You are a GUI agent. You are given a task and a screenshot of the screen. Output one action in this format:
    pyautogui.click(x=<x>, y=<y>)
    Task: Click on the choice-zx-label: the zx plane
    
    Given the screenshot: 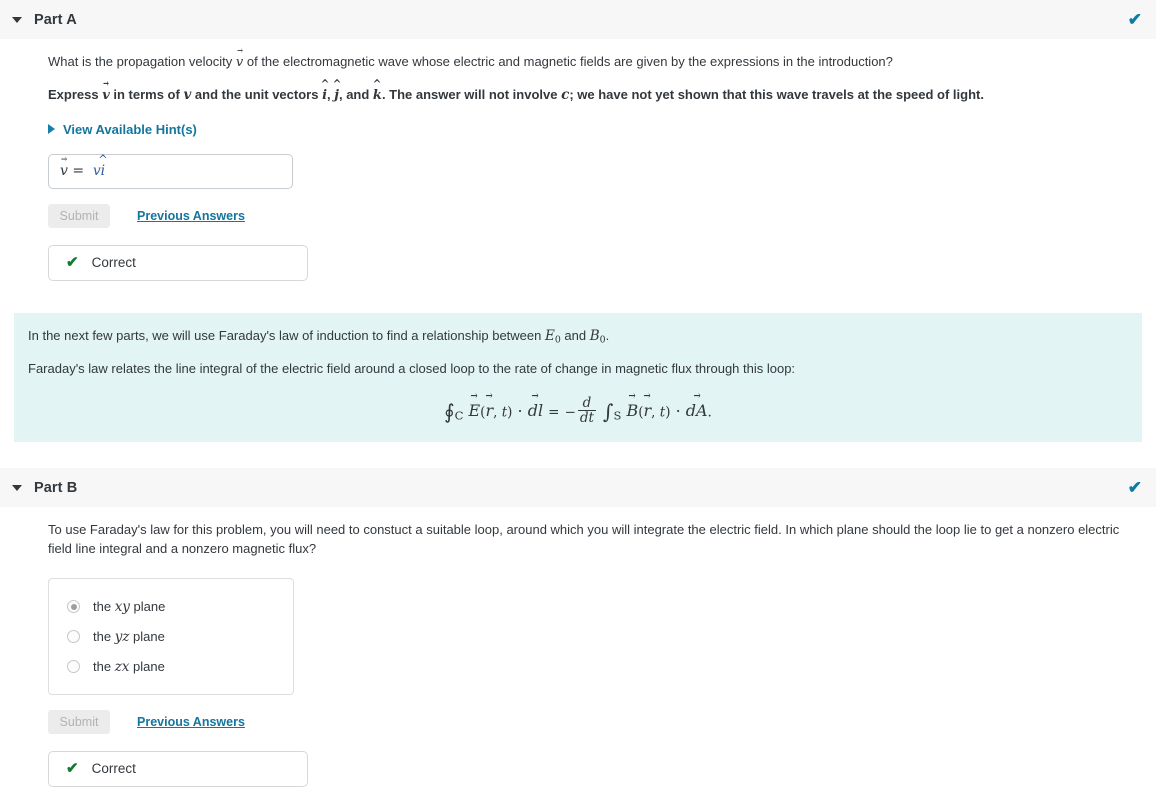 What is the action you would take?
    pyautogui.click(x=129, y=667)
    